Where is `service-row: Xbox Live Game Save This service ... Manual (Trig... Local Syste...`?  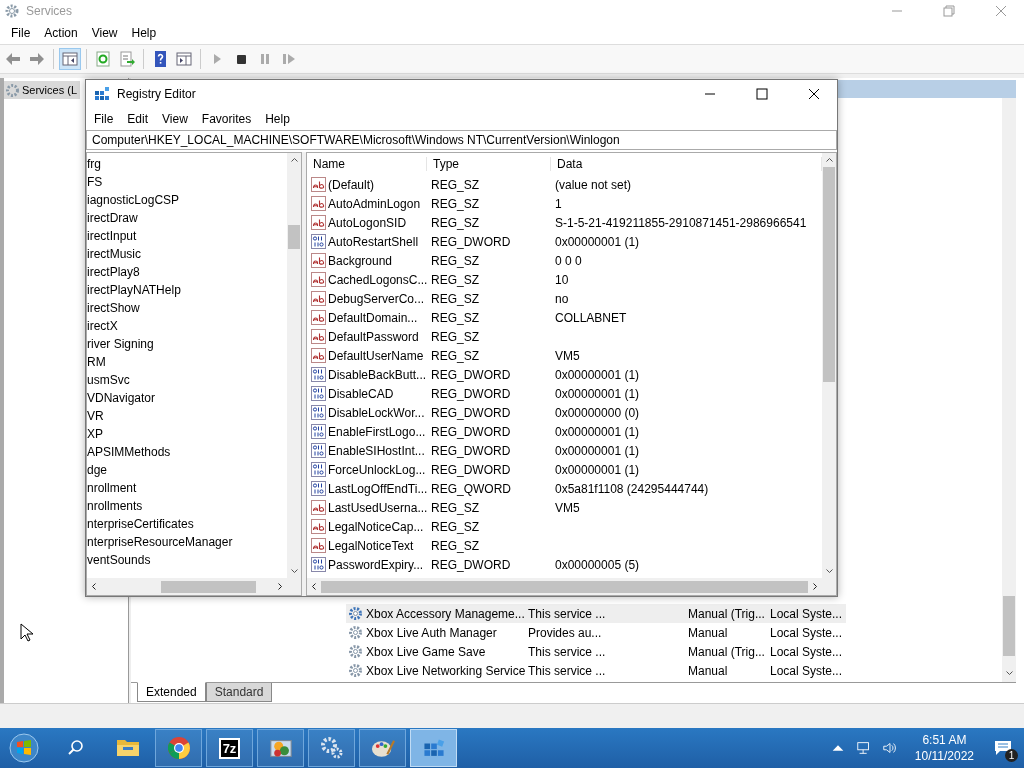
service-row: Xbox Live Game Save This service ... Manual (Trig... Local Syste... is located at coordinates (596, 651).